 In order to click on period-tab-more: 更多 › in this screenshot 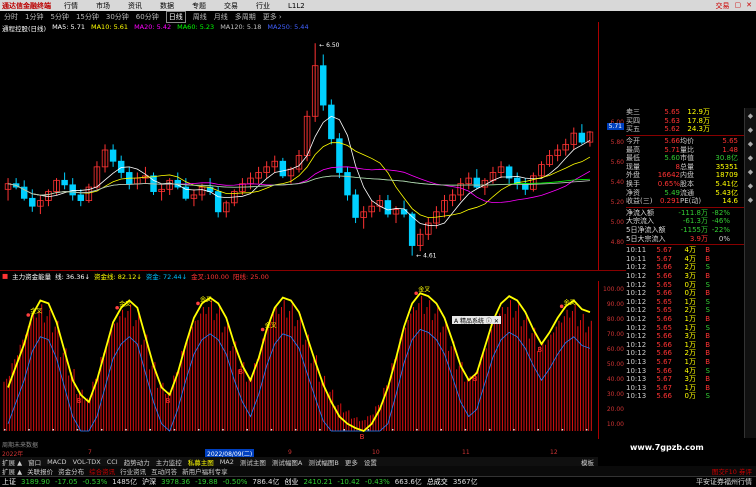, I will do `click(272, 17)`.